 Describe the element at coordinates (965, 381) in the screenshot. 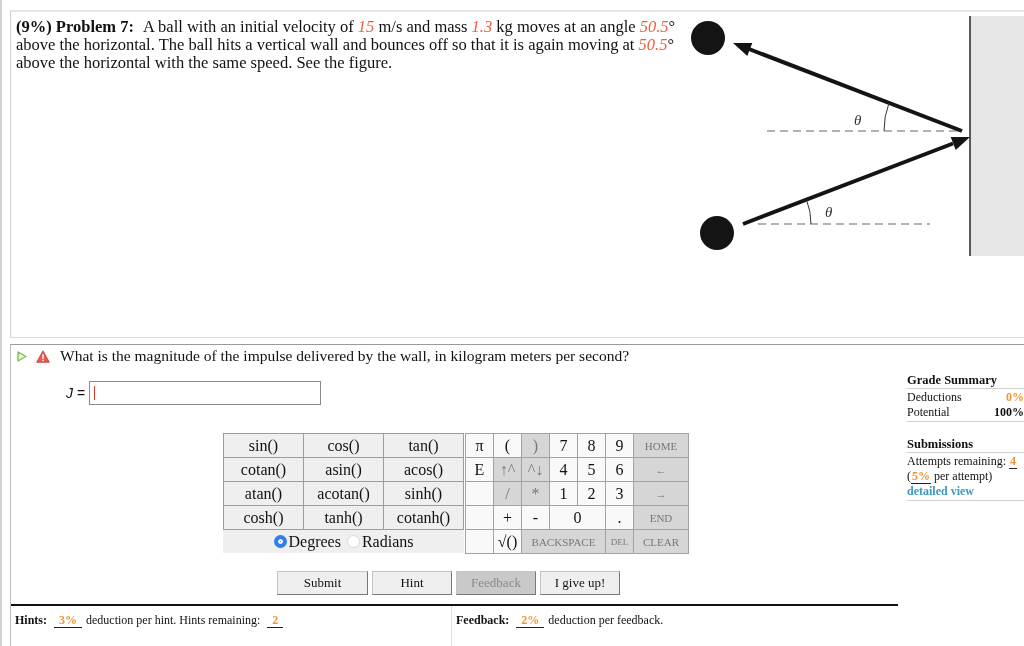

I see `grade-summary-title: Grade Summary` at that location.